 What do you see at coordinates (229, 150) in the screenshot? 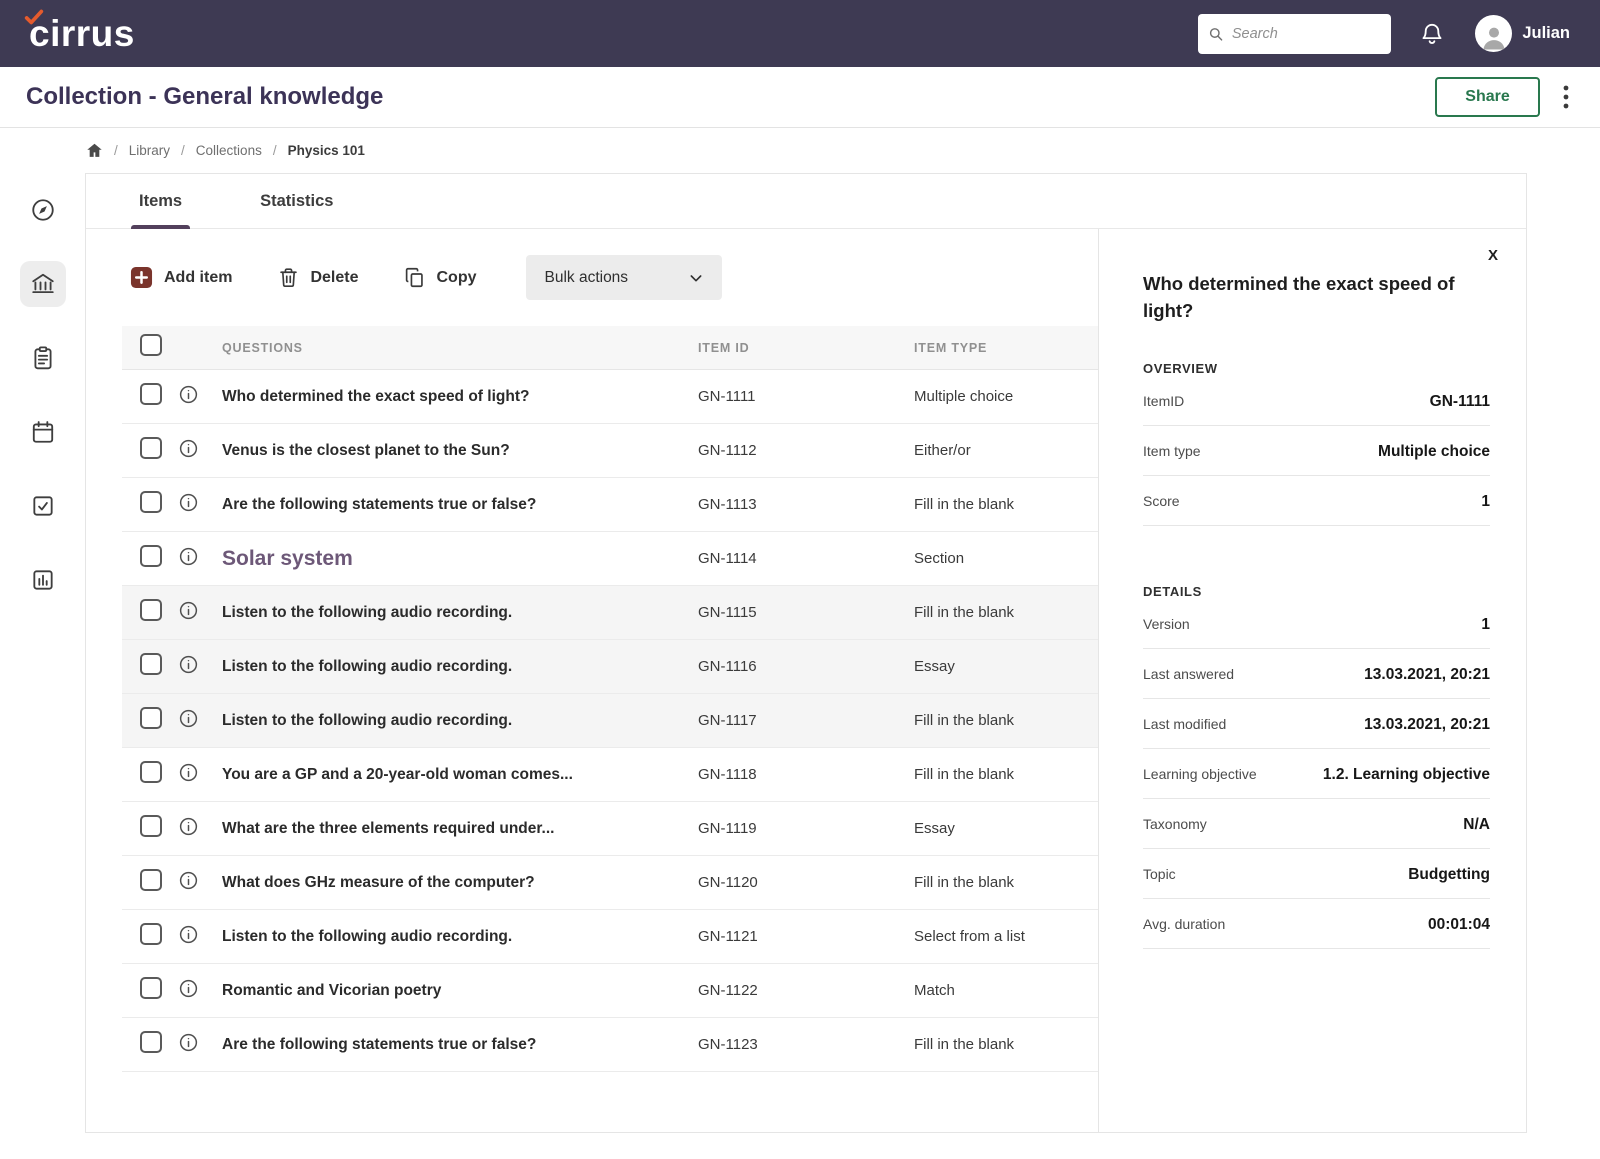
I see `breadcrumb-collections: Collections` at bounding box center [229, 150].